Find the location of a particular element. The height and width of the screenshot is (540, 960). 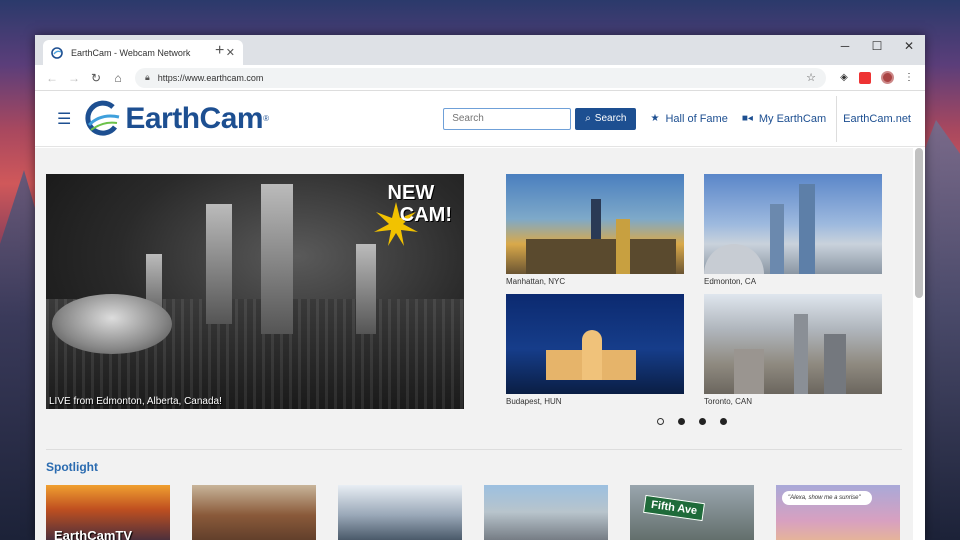

featured-label-edmonton: Edmonton, CA is located at coordinates (730, 281).